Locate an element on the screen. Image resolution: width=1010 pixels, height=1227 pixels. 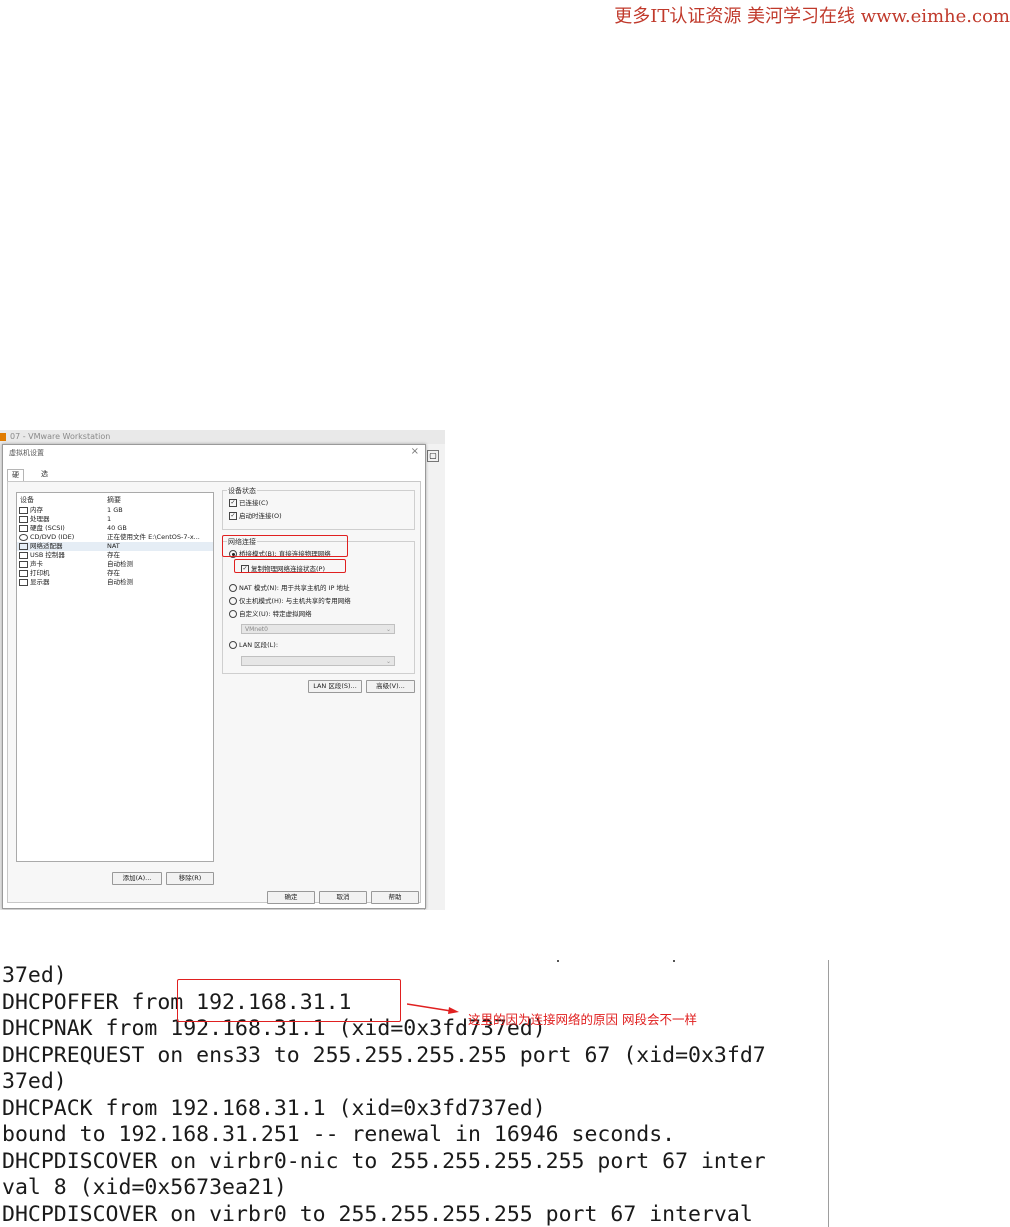
vmware-titlebar: 07 - VMware Workstation is located at coordinates (222, 437).